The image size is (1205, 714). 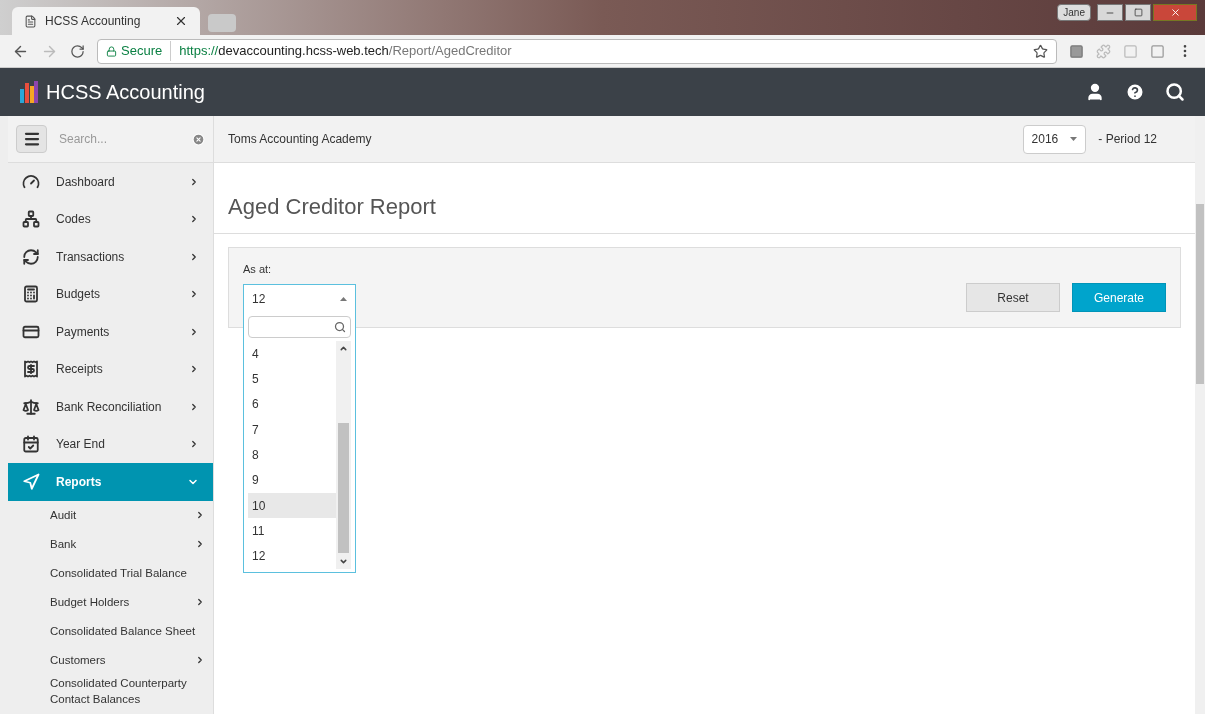 I want to click on user-badge: Jane, so click(x=1074, y=12).